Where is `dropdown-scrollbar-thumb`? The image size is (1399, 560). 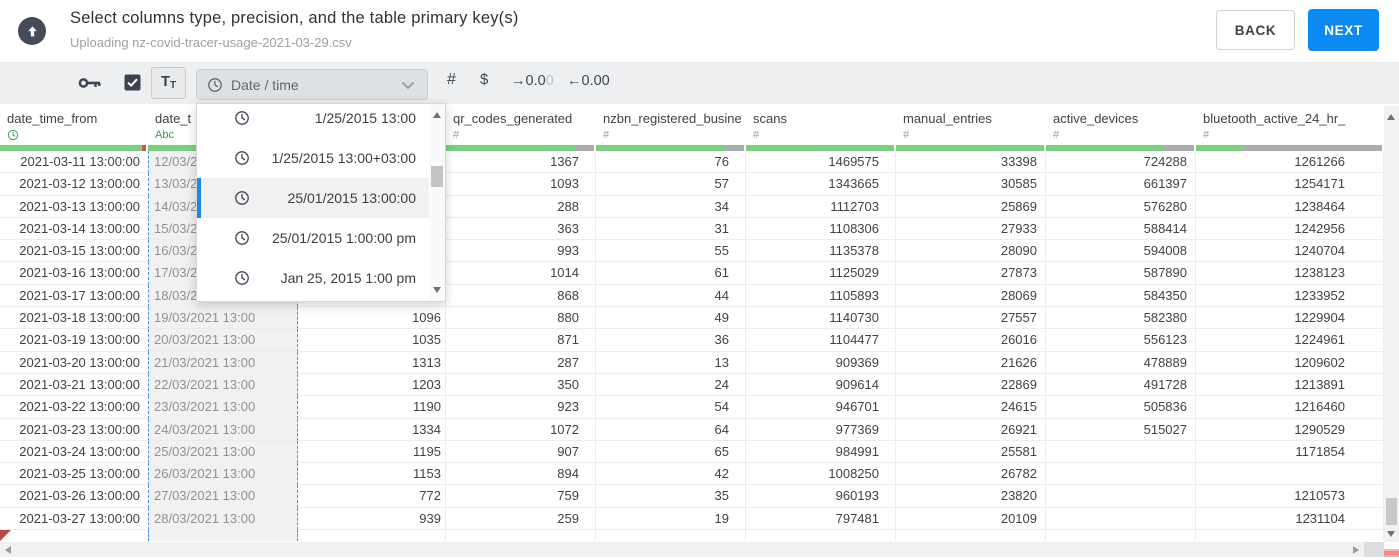 dropdown-scrollbar-thumb is located at coordinates (437, 176).